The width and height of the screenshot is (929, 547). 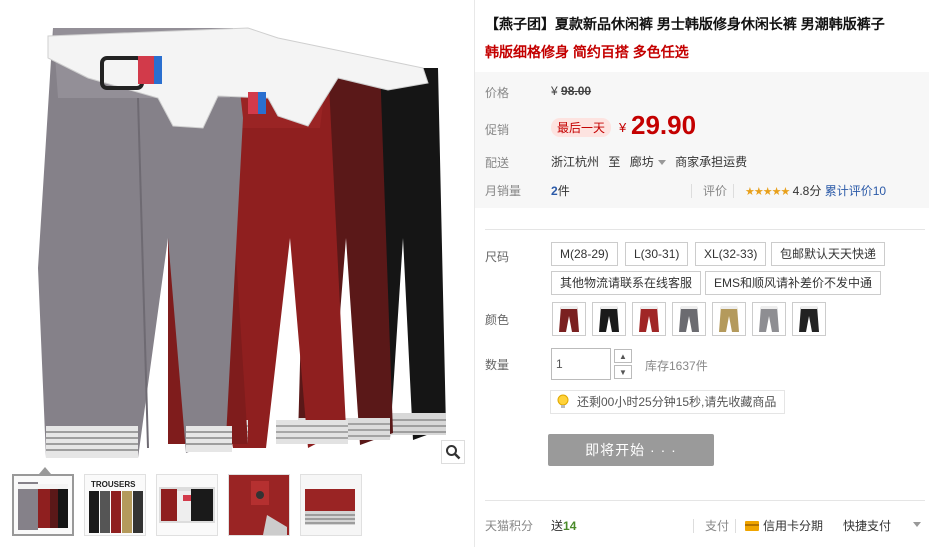 I want to click on size-option-xl: XL(32-33), so click(x=731, y=254).